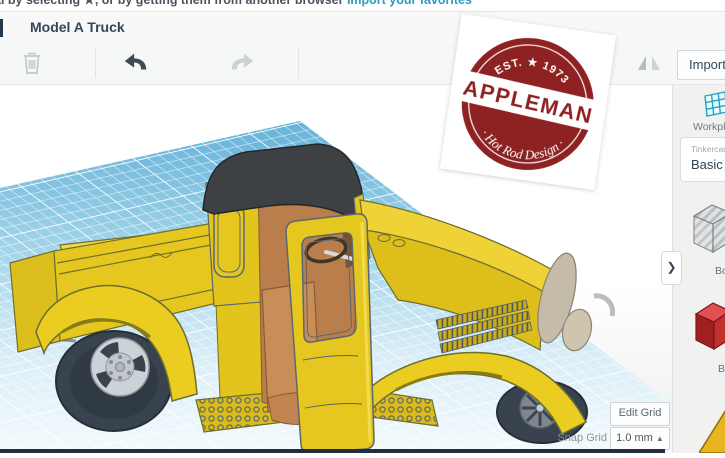 This screenshot has height=458, width=725. I want to click on viewport-bottom-edge, so click(332, 451).